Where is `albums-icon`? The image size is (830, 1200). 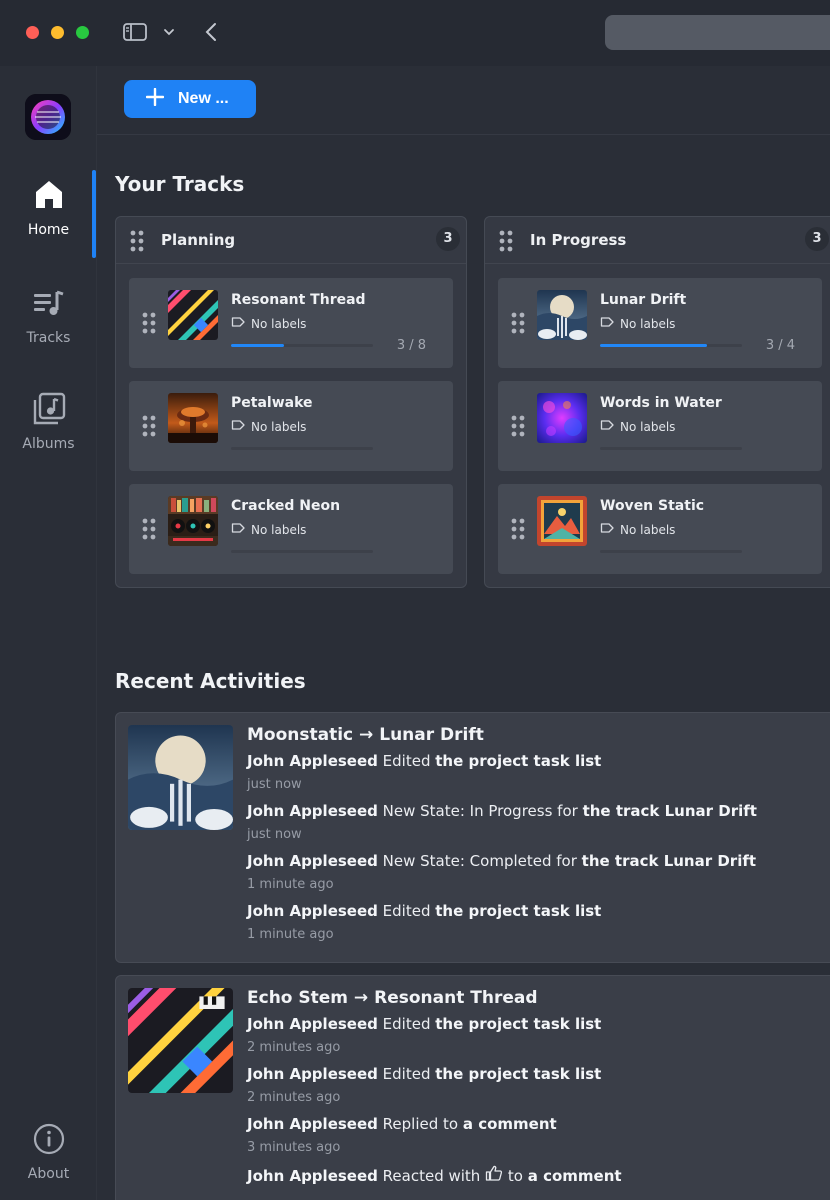
albums-icon is located at coordinates (49, 411).